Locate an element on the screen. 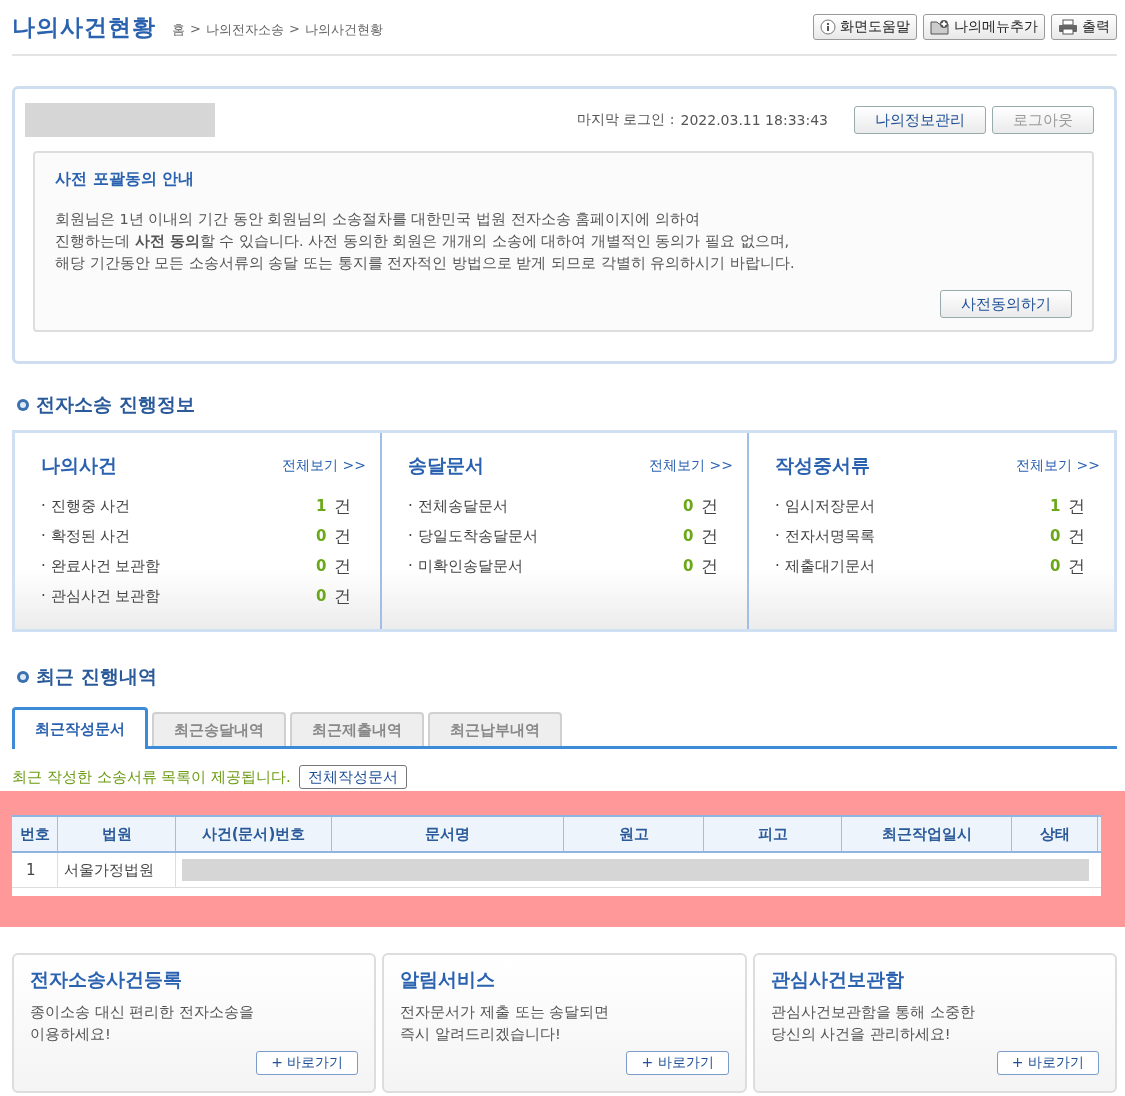 The height and width of the screenshot is (1096, 1125). card-text: 종이소송 대신 편리한 전자소송을 이용하세요! is located at coordinates (142, 1023).